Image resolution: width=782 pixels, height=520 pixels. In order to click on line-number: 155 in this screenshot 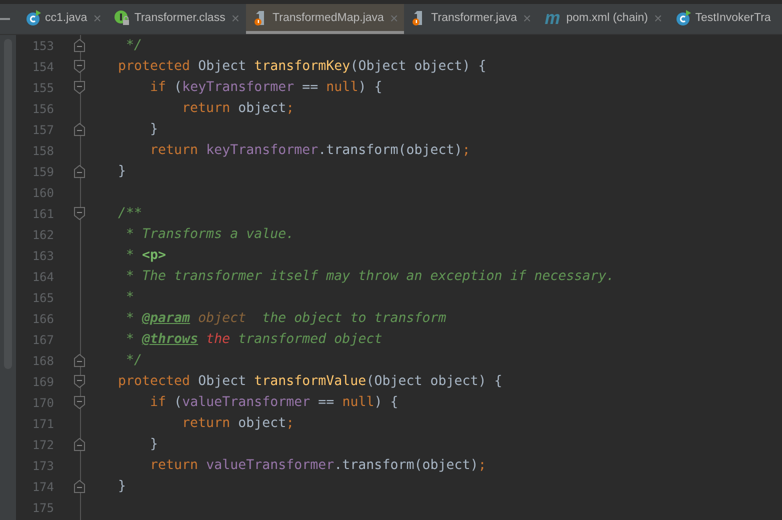, I will do `click(42, 87)`.